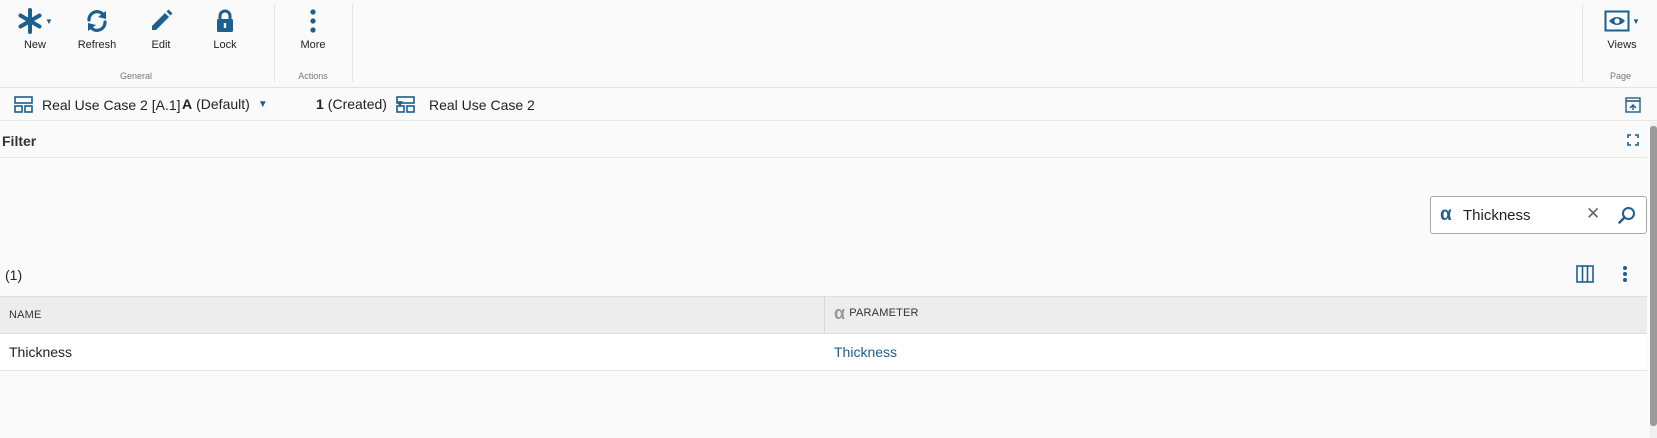 The height and width of the screenshot is (438, 1657). I want to click on edit-button: Edit, so click(161, 32).